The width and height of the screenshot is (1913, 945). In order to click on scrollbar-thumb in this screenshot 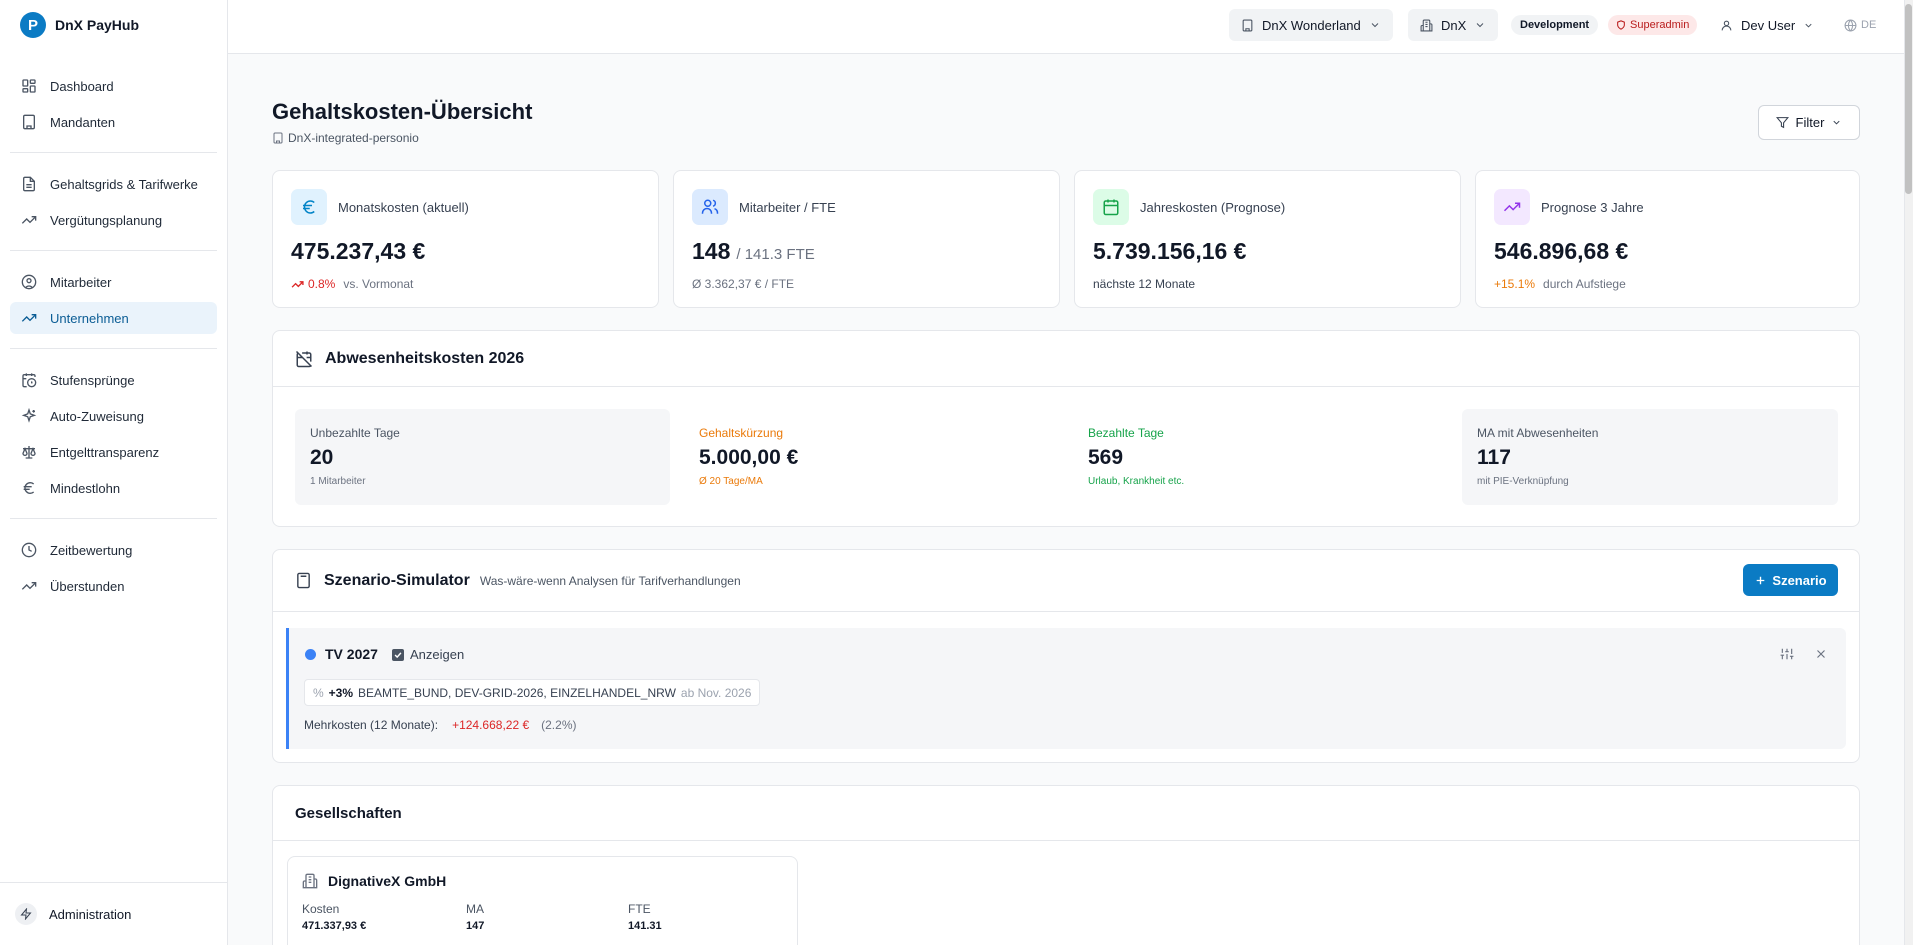, I will do `click(1908, 99)`.